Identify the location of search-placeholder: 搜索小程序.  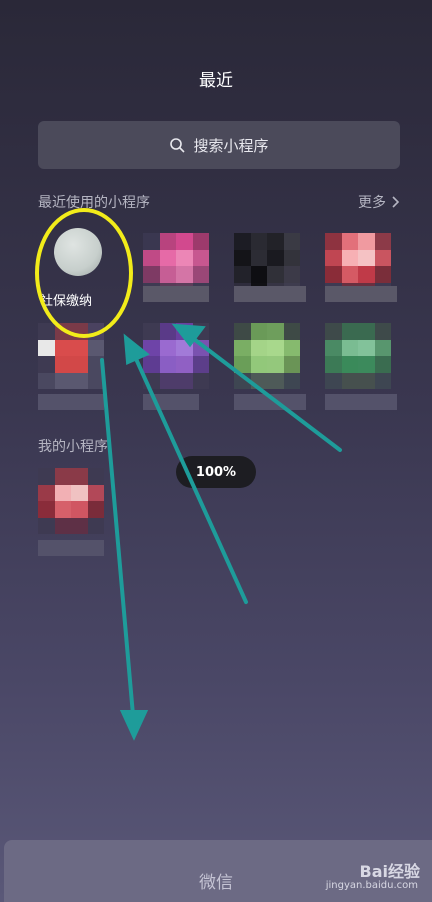
(231, 145).